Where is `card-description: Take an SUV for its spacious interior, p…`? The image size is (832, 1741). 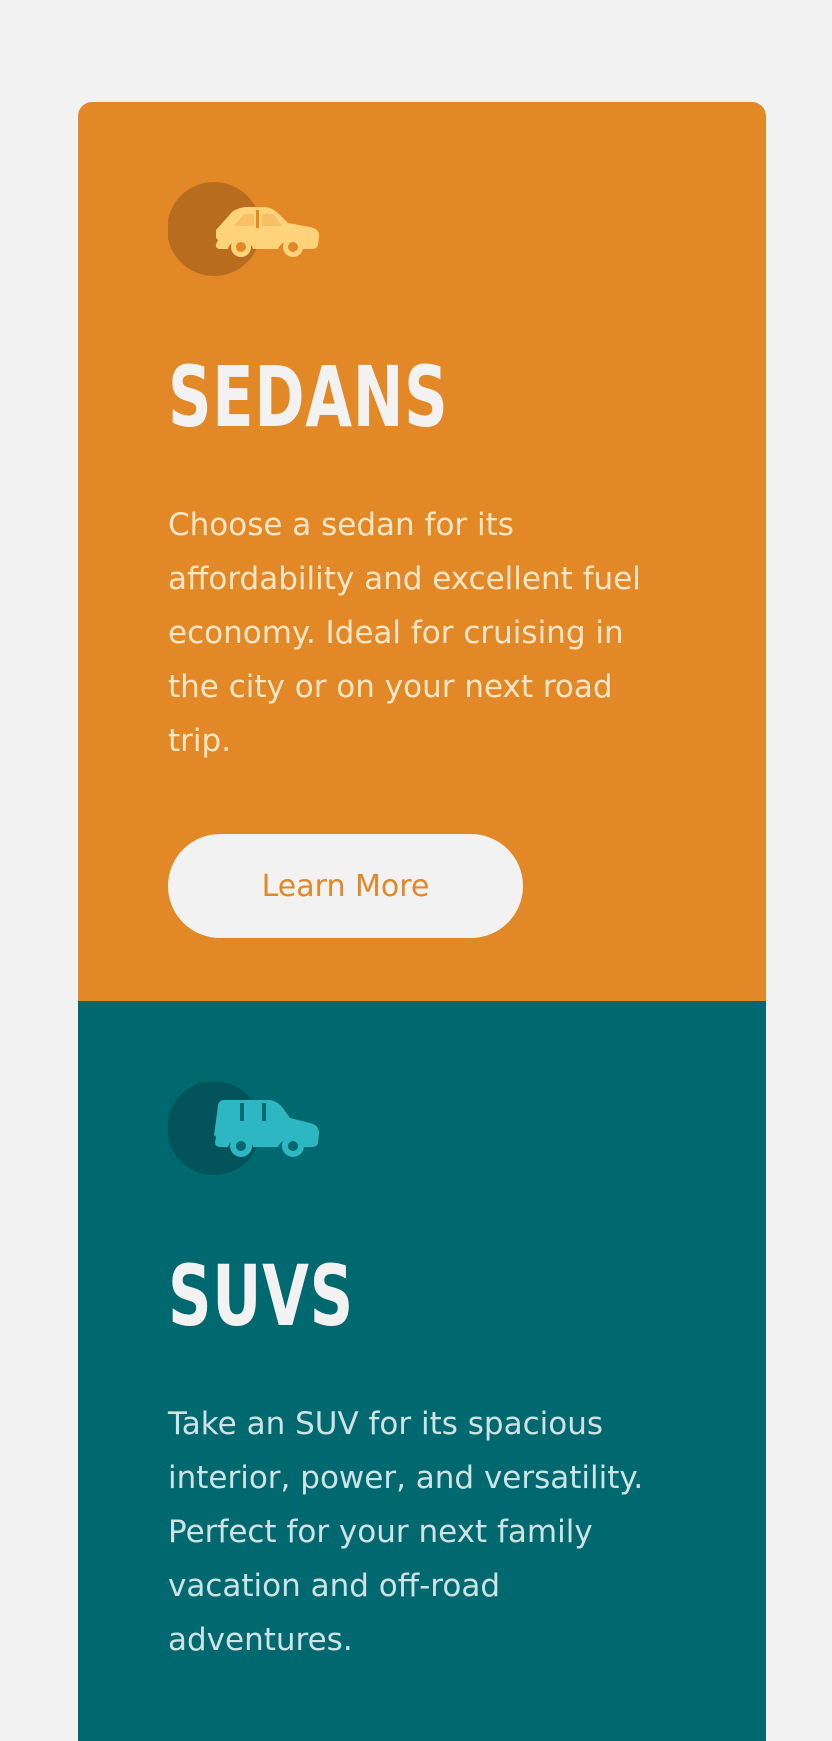 card-description: Take an SUV for its spacious interior, p… is located at coordinates (406, 1532).